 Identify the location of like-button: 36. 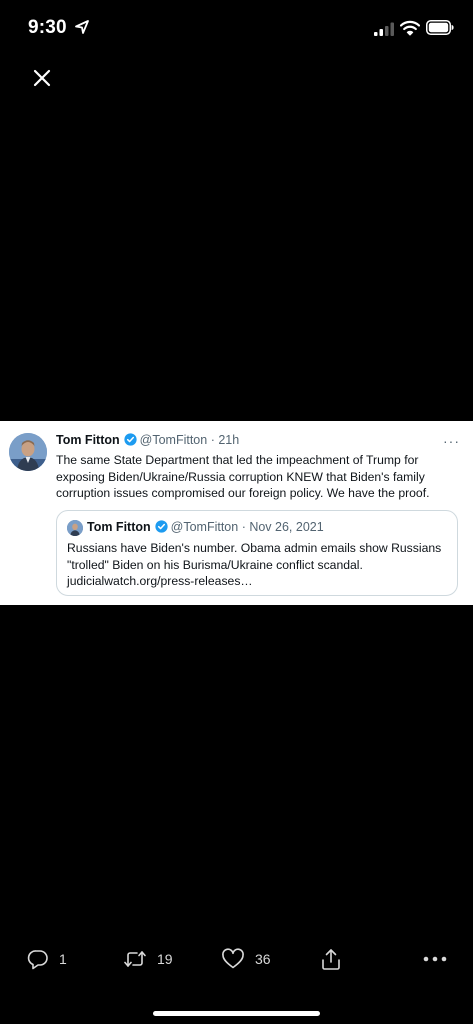
(246, 959).